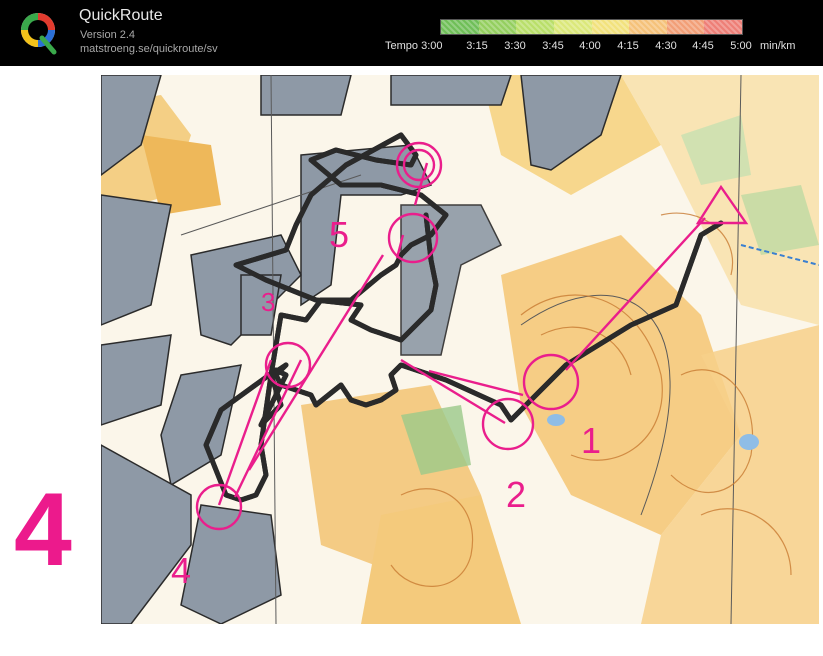 The image size is (823, 656). I want to click on pace-tick-label: 3:15, so click(477, 46).